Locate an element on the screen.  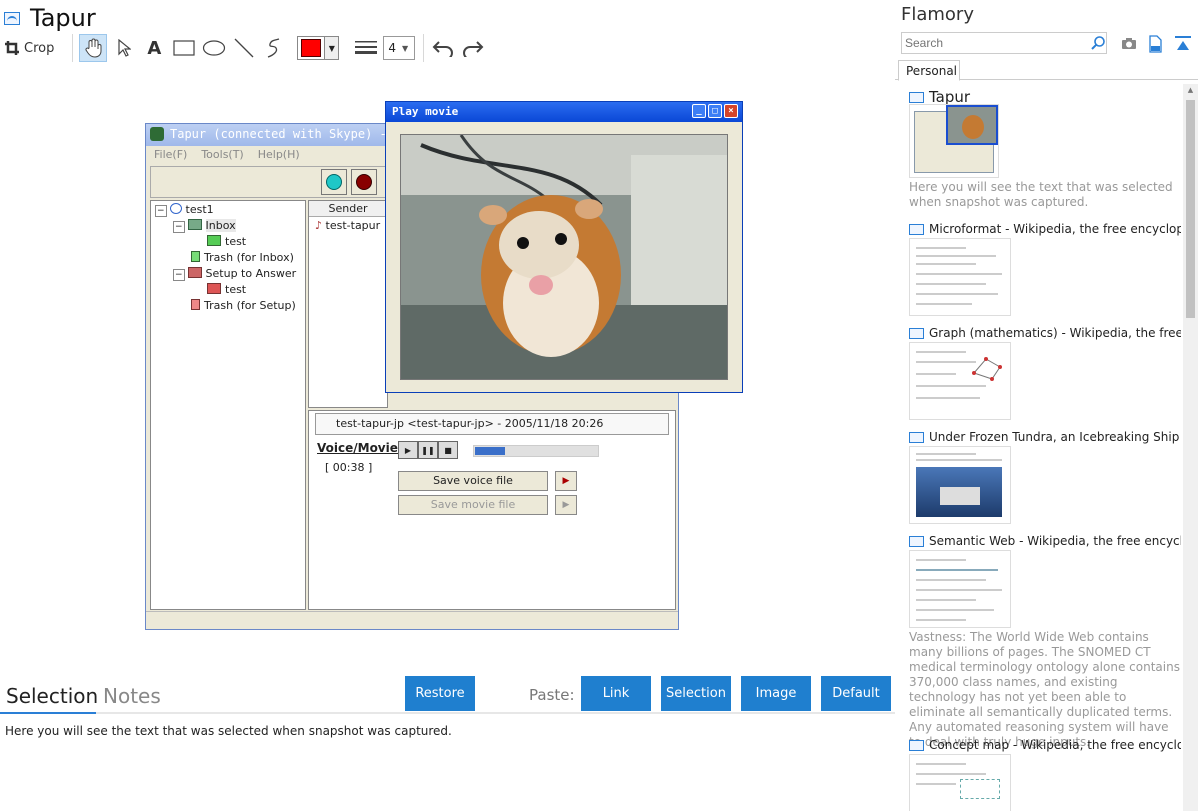
line-width-select: 4 ▼ is located at coordinates (399, 48).